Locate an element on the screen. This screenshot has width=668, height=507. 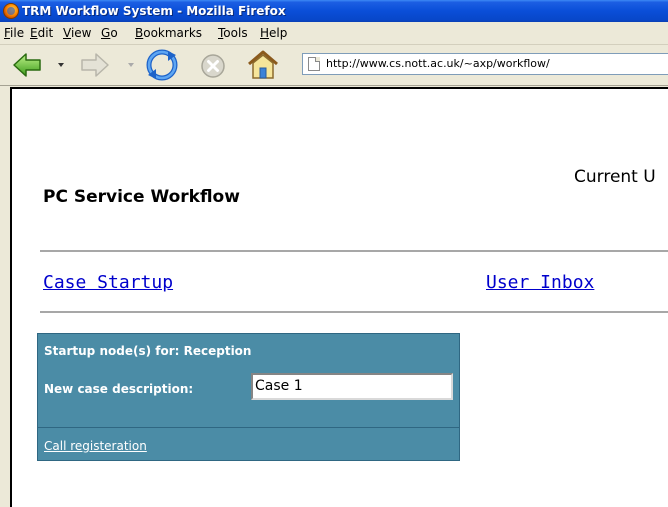
page-icon is located at coordinates (314, 64).